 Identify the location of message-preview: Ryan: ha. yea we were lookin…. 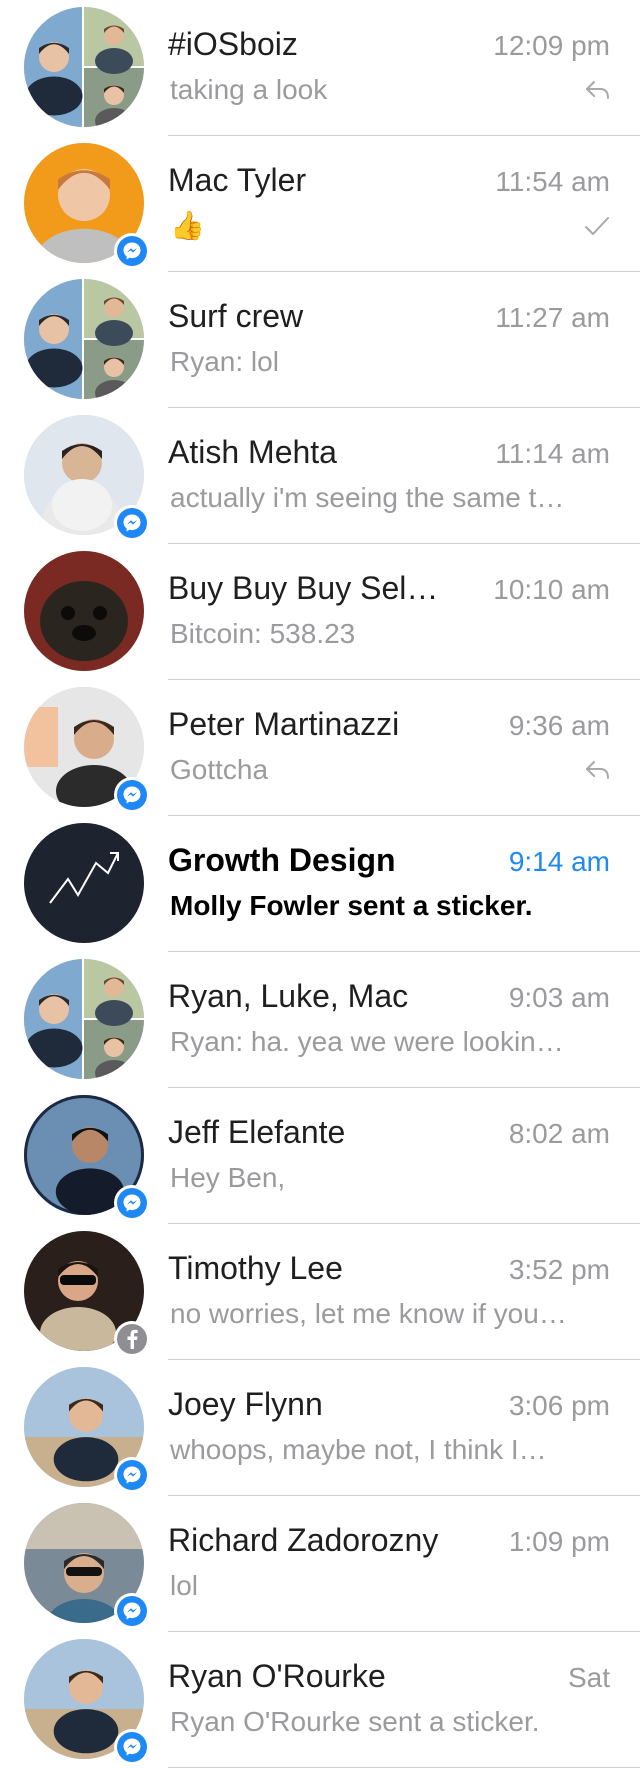
(367, 1041).